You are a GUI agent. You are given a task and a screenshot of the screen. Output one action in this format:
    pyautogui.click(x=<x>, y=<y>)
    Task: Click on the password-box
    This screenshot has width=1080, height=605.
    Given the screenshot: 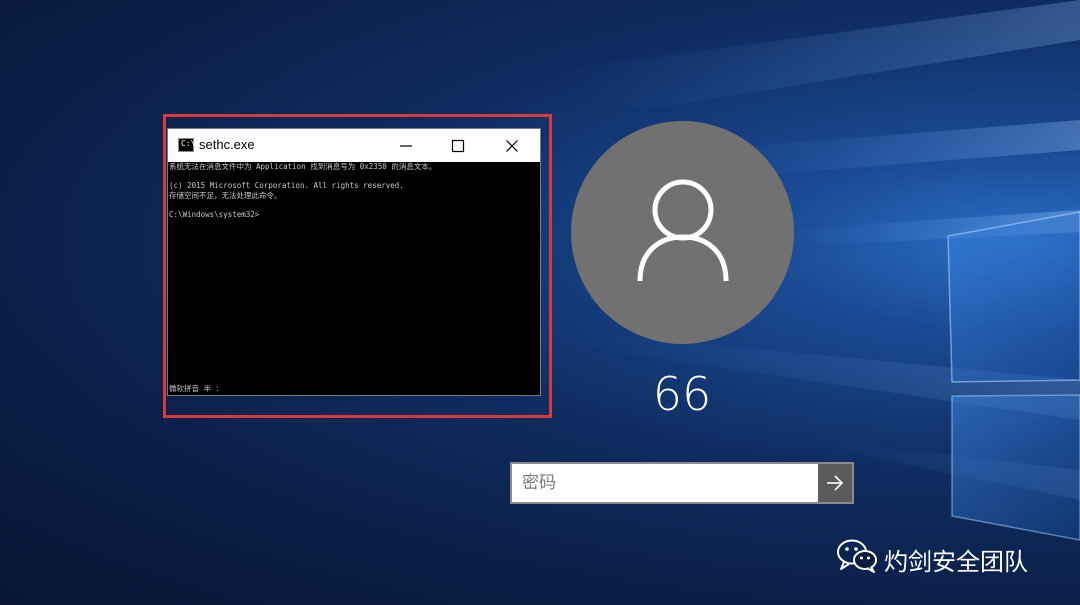 What is the action you would take?
    pyautogui.click(x=682, y=483)
    